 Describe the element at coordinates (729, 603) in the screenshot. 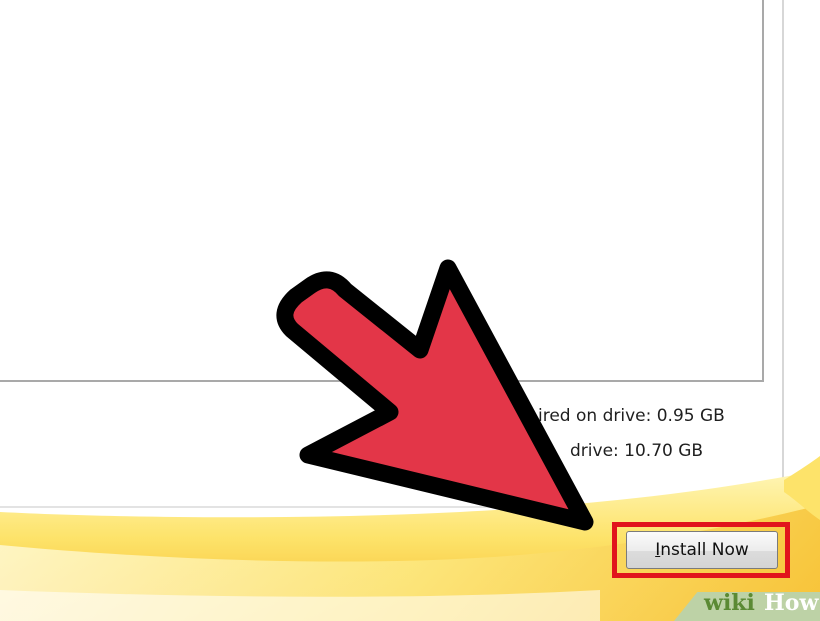

I see `watermark-wiki-text: wiki` at that location.